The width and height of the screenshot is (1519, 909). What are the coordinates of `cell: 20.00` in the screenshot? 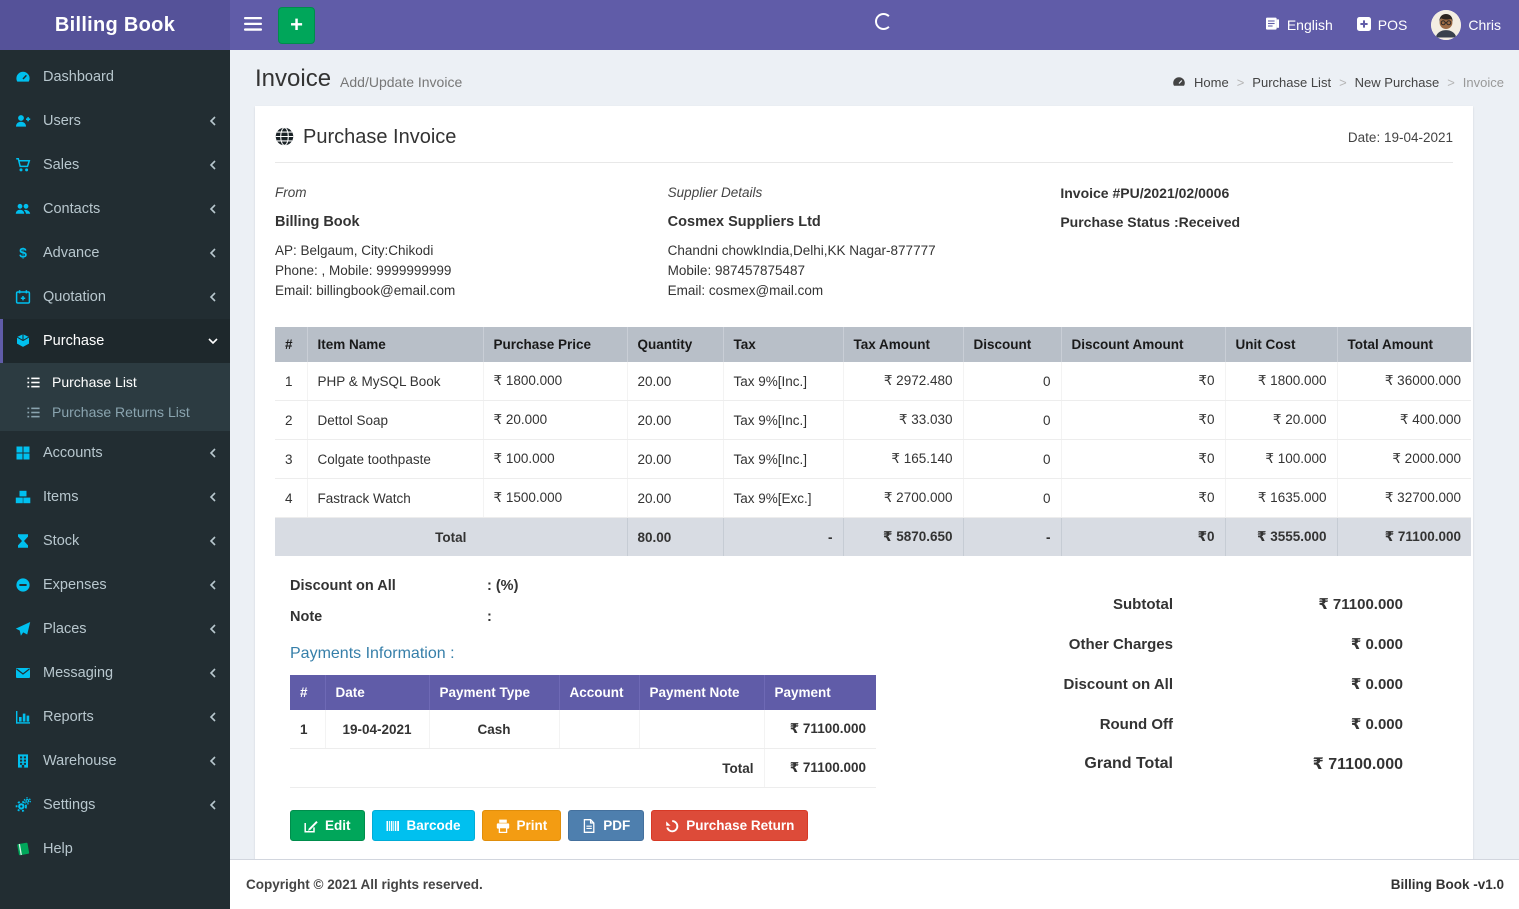 It's located at (675, 420).